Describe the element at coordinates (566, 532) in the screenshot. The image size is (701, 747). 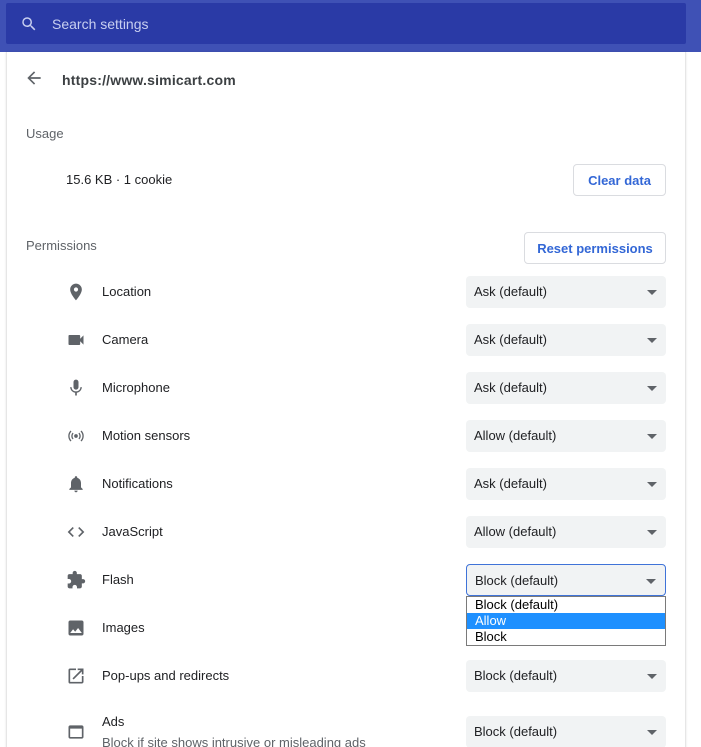
I see `javascript-select: Allow (default)` at that location.